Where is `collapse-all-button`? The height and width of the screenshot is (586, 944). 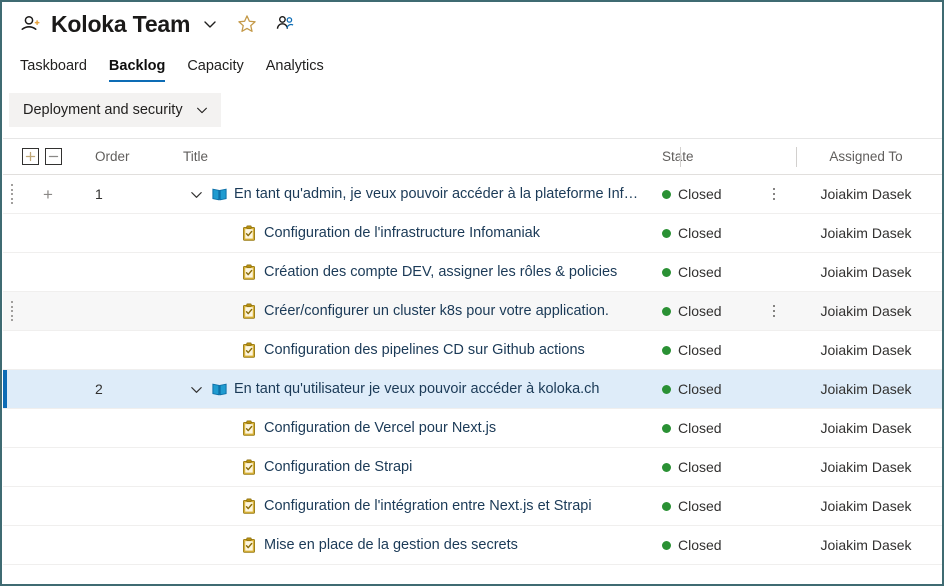
collapse-all-button is located at coordinates (53, 156).